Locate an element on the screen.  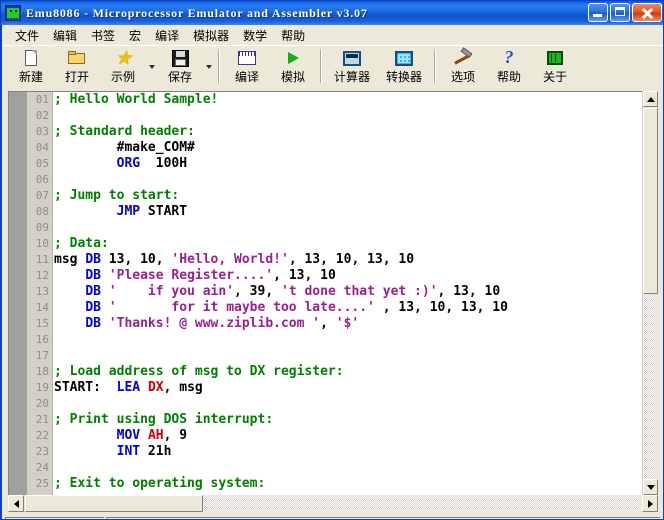
options-button-label: 选项 is located at coordinates (462, 77).